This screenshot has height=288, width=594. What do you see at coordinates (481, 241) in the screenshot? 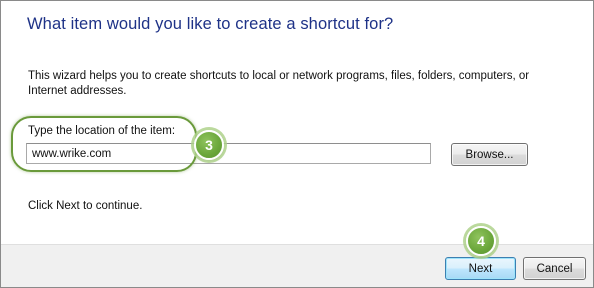
I see `step-4-badge: 4` at bounding box center [481, 241].